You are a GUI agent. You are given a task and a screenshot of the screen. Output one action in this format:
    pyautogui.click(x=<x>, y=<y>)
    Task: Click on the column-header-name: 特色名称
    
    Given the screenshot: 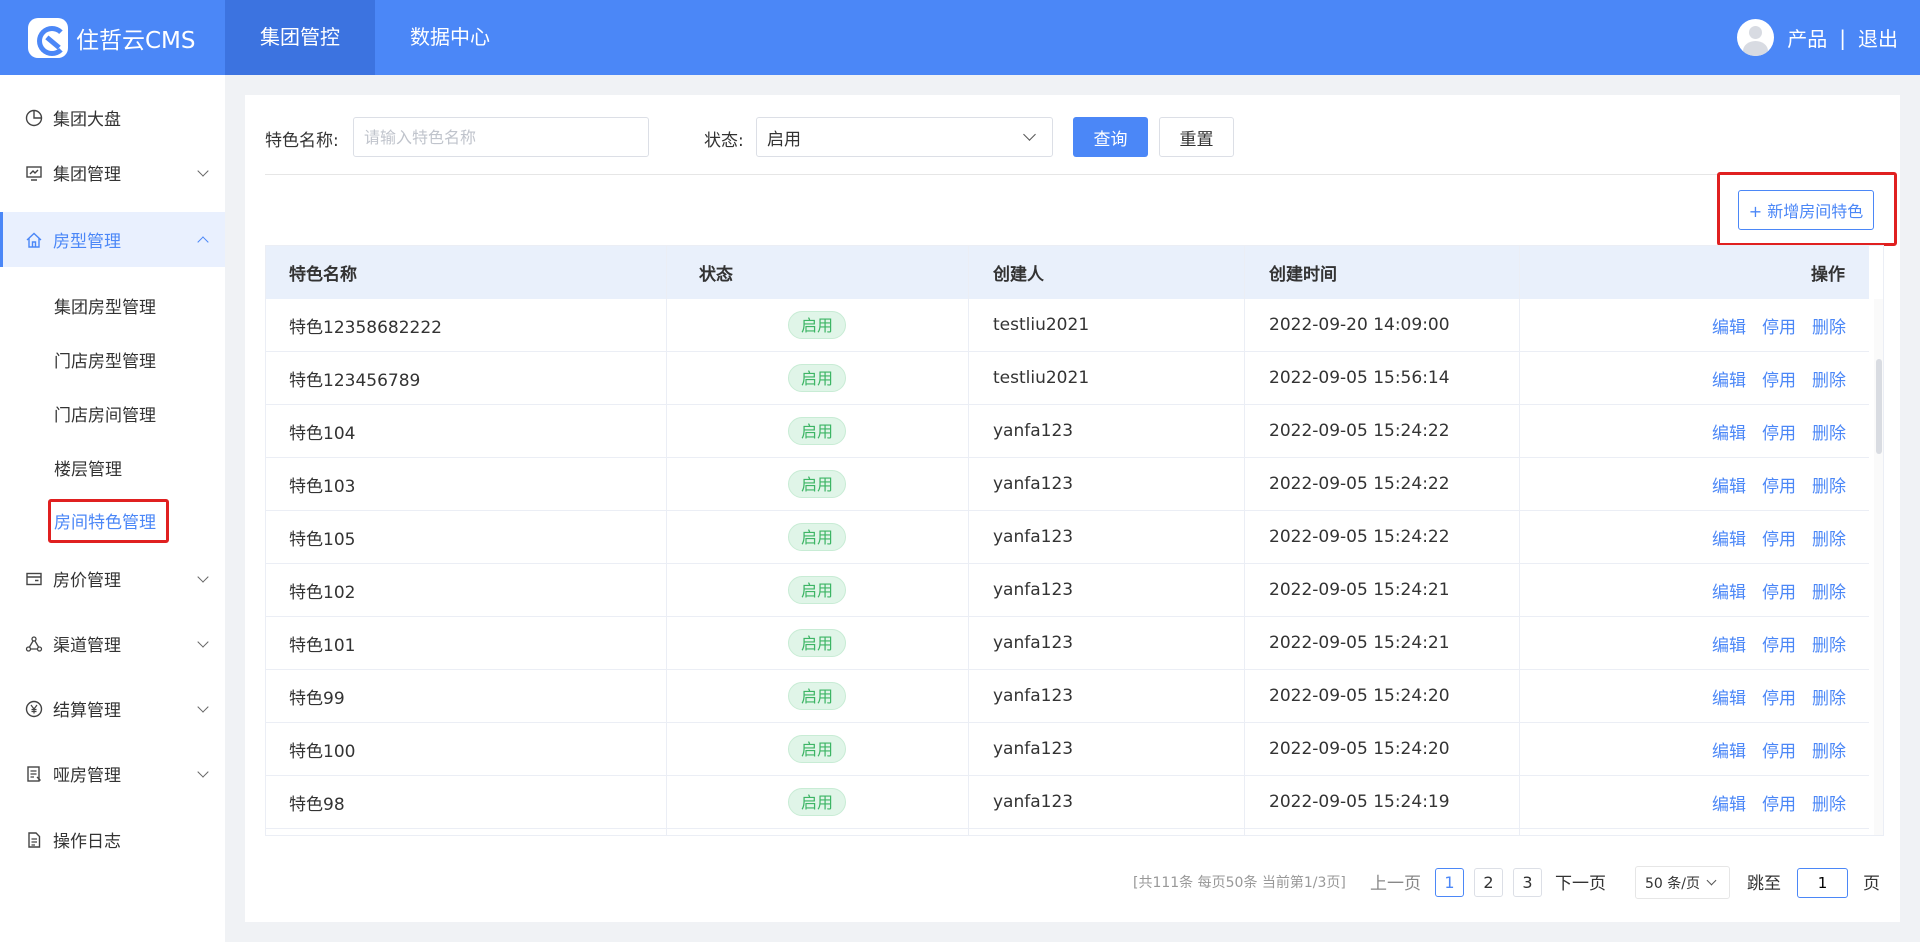 What is the action you would take?
    pyautogui.click(x=323, y=272)
    